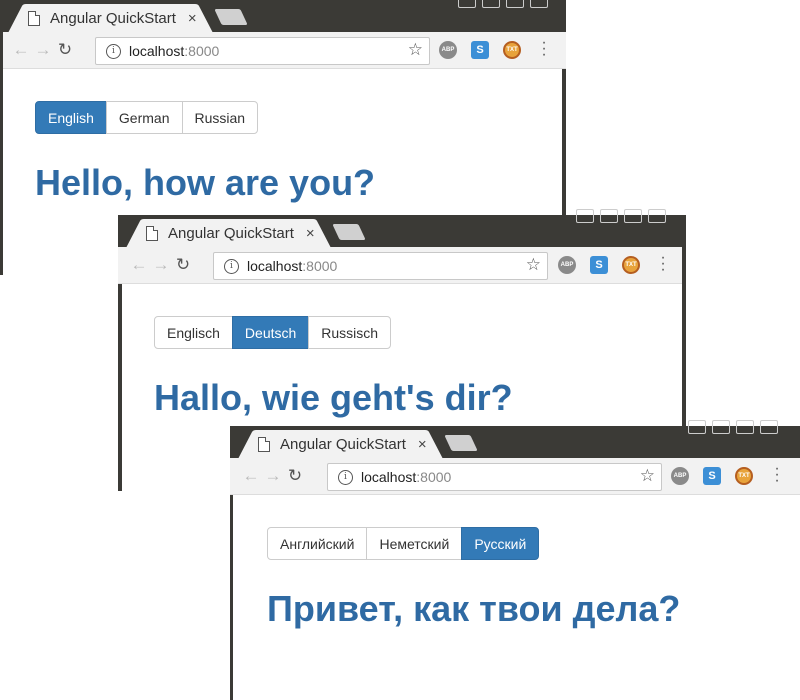 This screenshot has height=700, width=800. What do you see at coordinates (474, 608) in the screenshot?
I see `greeting-heading: Привет, как твои дела?` at bounding box center [474, 608].